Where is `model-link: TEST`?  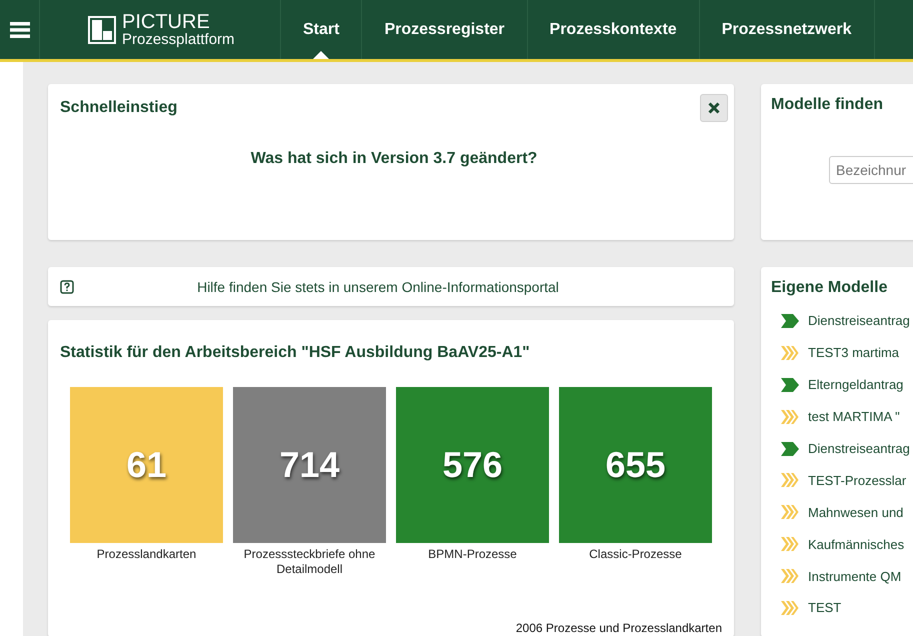
model-link: TEST is located at coordinates (825, 608).